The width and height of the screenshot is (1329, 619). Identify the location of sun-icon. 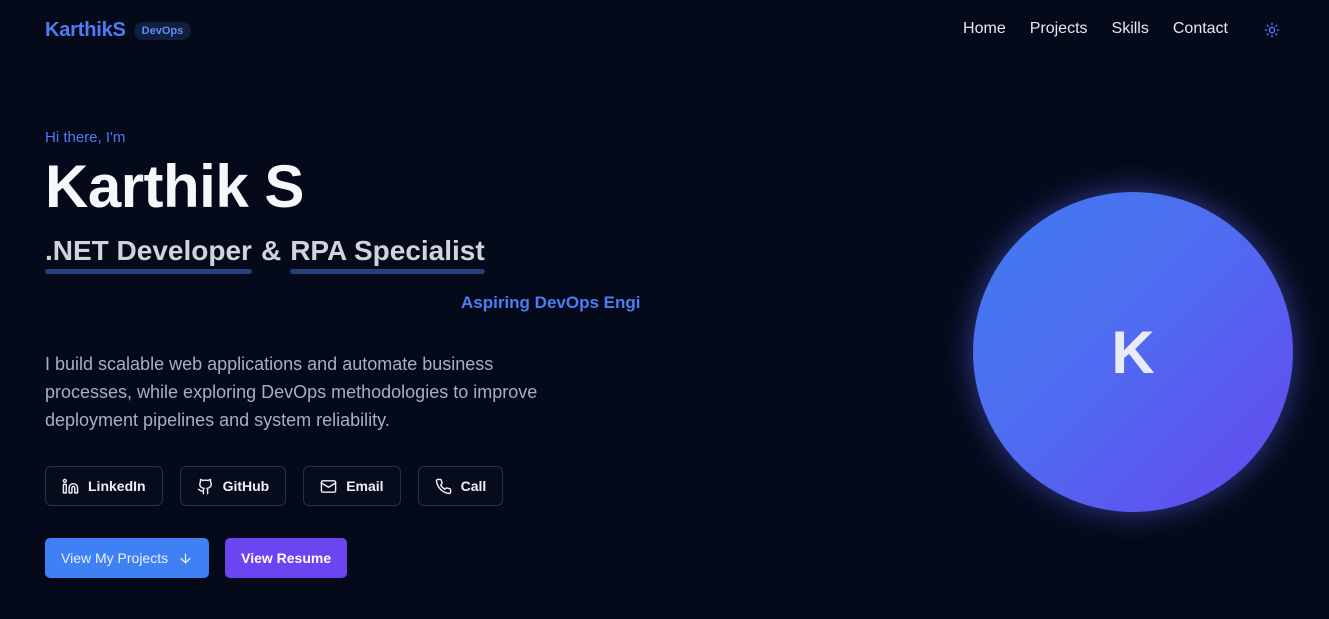
(1272, 30).